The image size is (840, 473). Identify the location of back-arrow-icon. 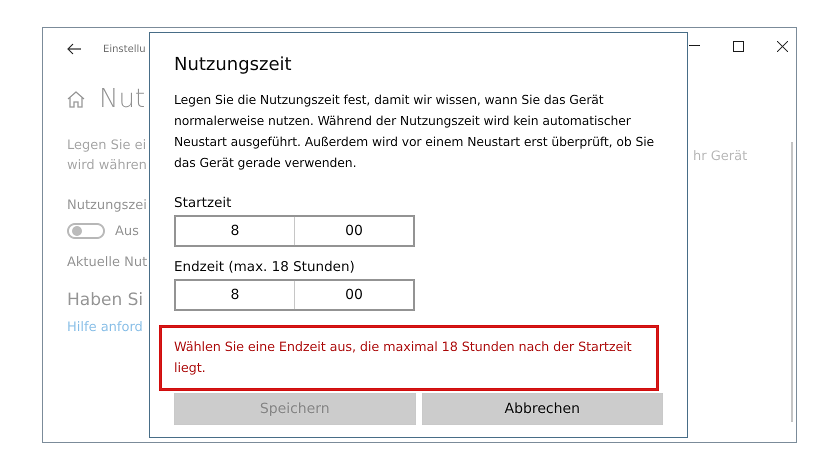
(74, 49).